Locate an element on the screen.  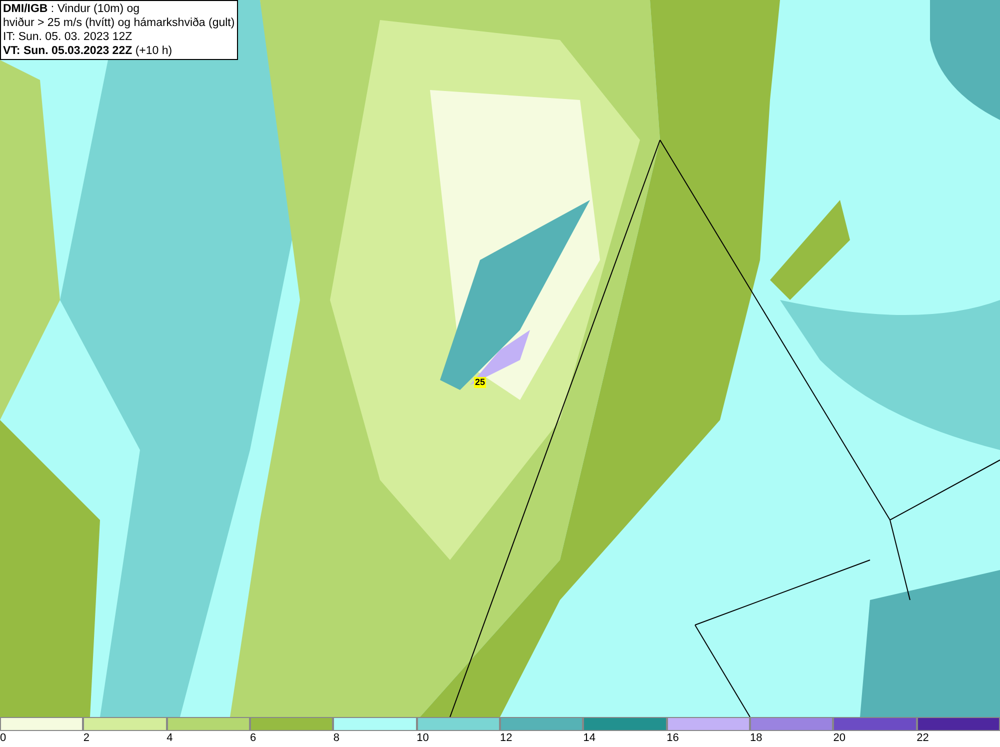
legend-label: 2 is located at coordinates (86, 738).